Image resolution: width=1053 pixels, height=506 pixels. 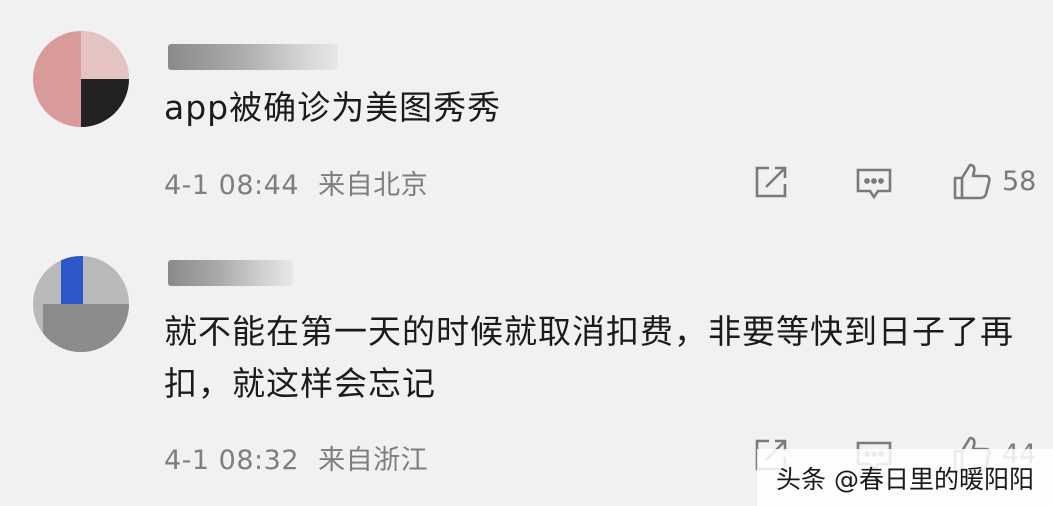 I want to click on like-button: 58, so click(x=994, y=181).